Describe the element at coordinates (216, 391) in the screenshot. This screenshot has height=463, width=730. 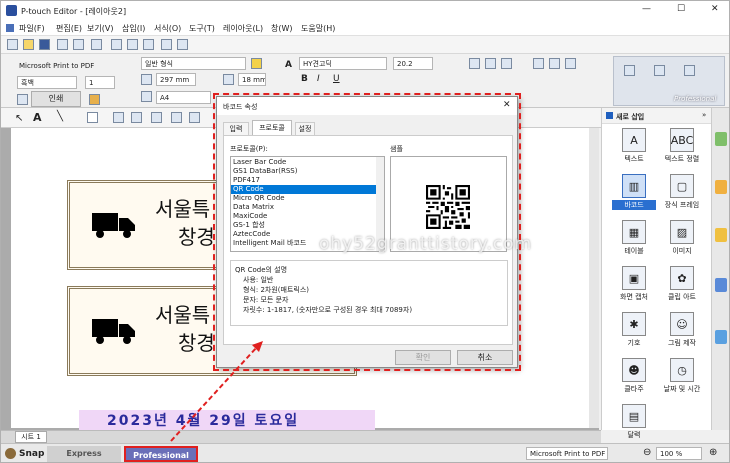
I see `annotation-arrow` at that location.